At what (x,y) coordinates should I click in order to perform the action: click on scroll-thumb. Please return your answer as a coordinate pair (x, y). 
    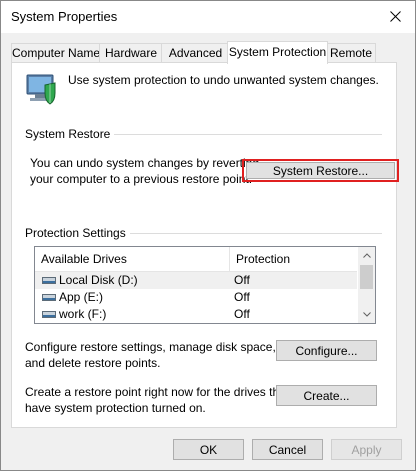
    Looking at the image, I should click on (366, 277).